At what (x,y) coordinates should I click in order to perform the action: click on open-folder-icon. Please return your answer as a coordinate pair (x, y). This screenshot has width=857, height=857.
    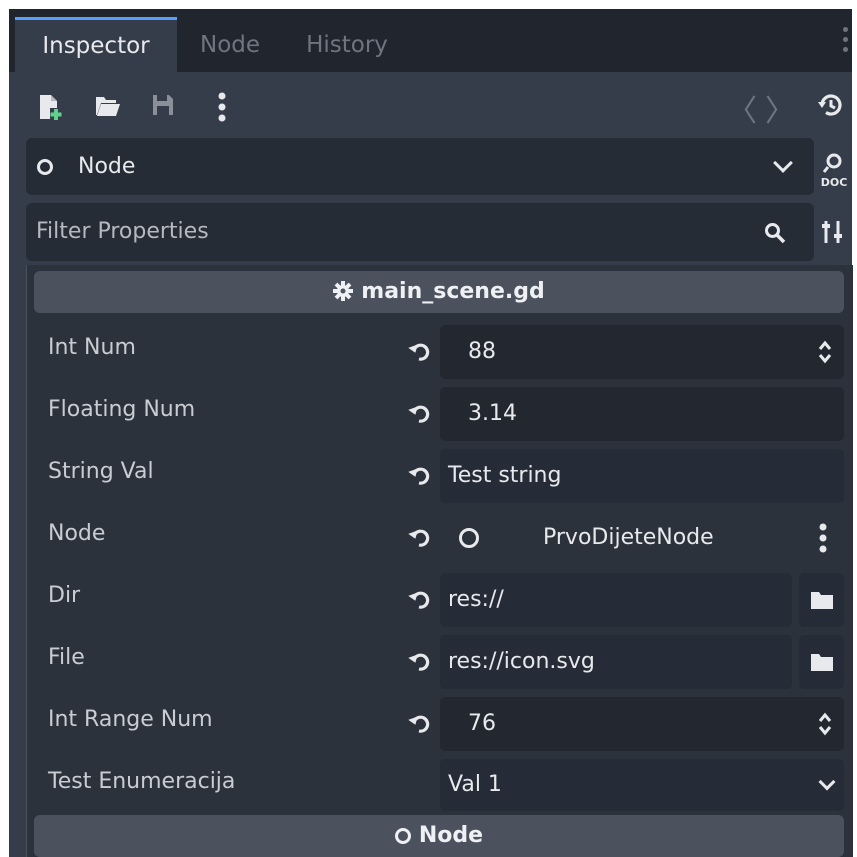
    Looking at the image, I should click on (108, 106).